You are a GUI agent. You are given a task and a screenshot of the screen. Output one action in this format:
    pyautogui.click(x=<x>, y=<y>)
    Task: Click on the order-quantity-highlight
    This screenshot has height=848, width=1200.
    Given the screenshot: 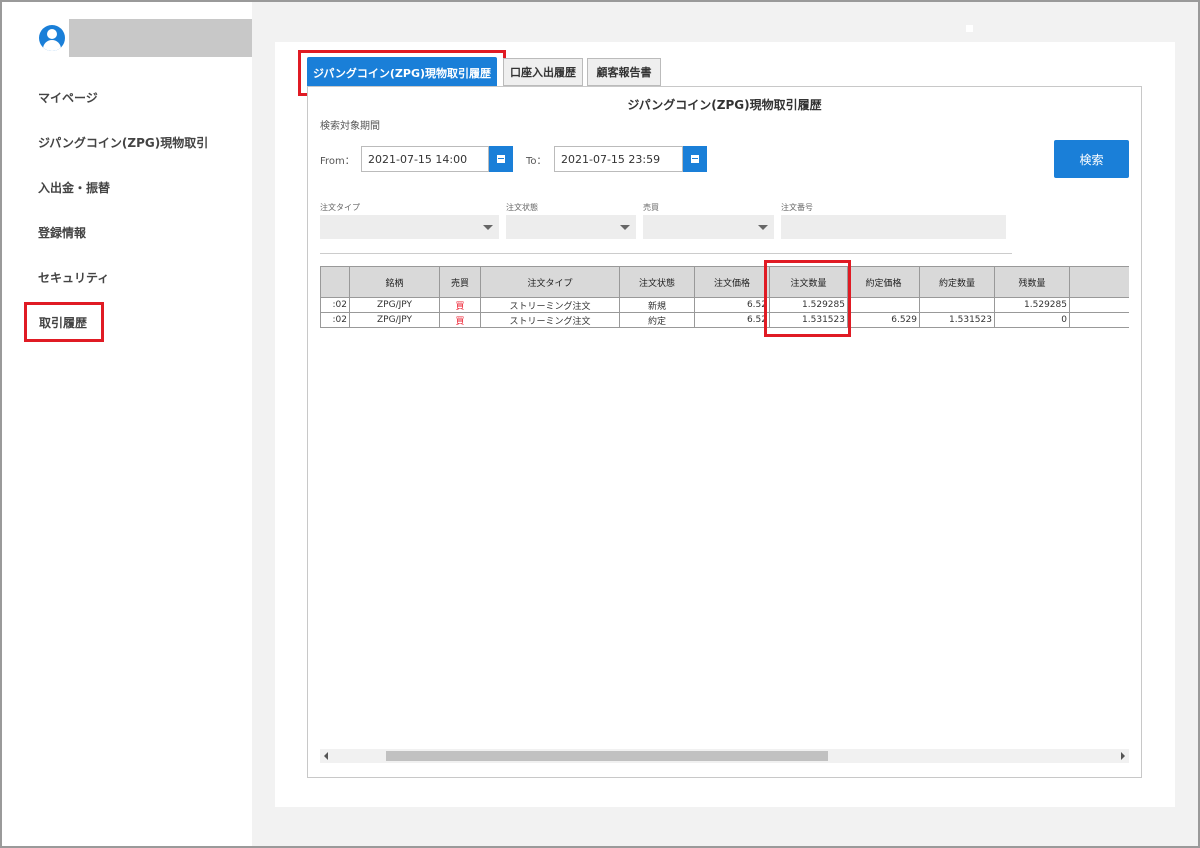 What is the action you would take?
    pyautogui.click(x=807, y=298)
    